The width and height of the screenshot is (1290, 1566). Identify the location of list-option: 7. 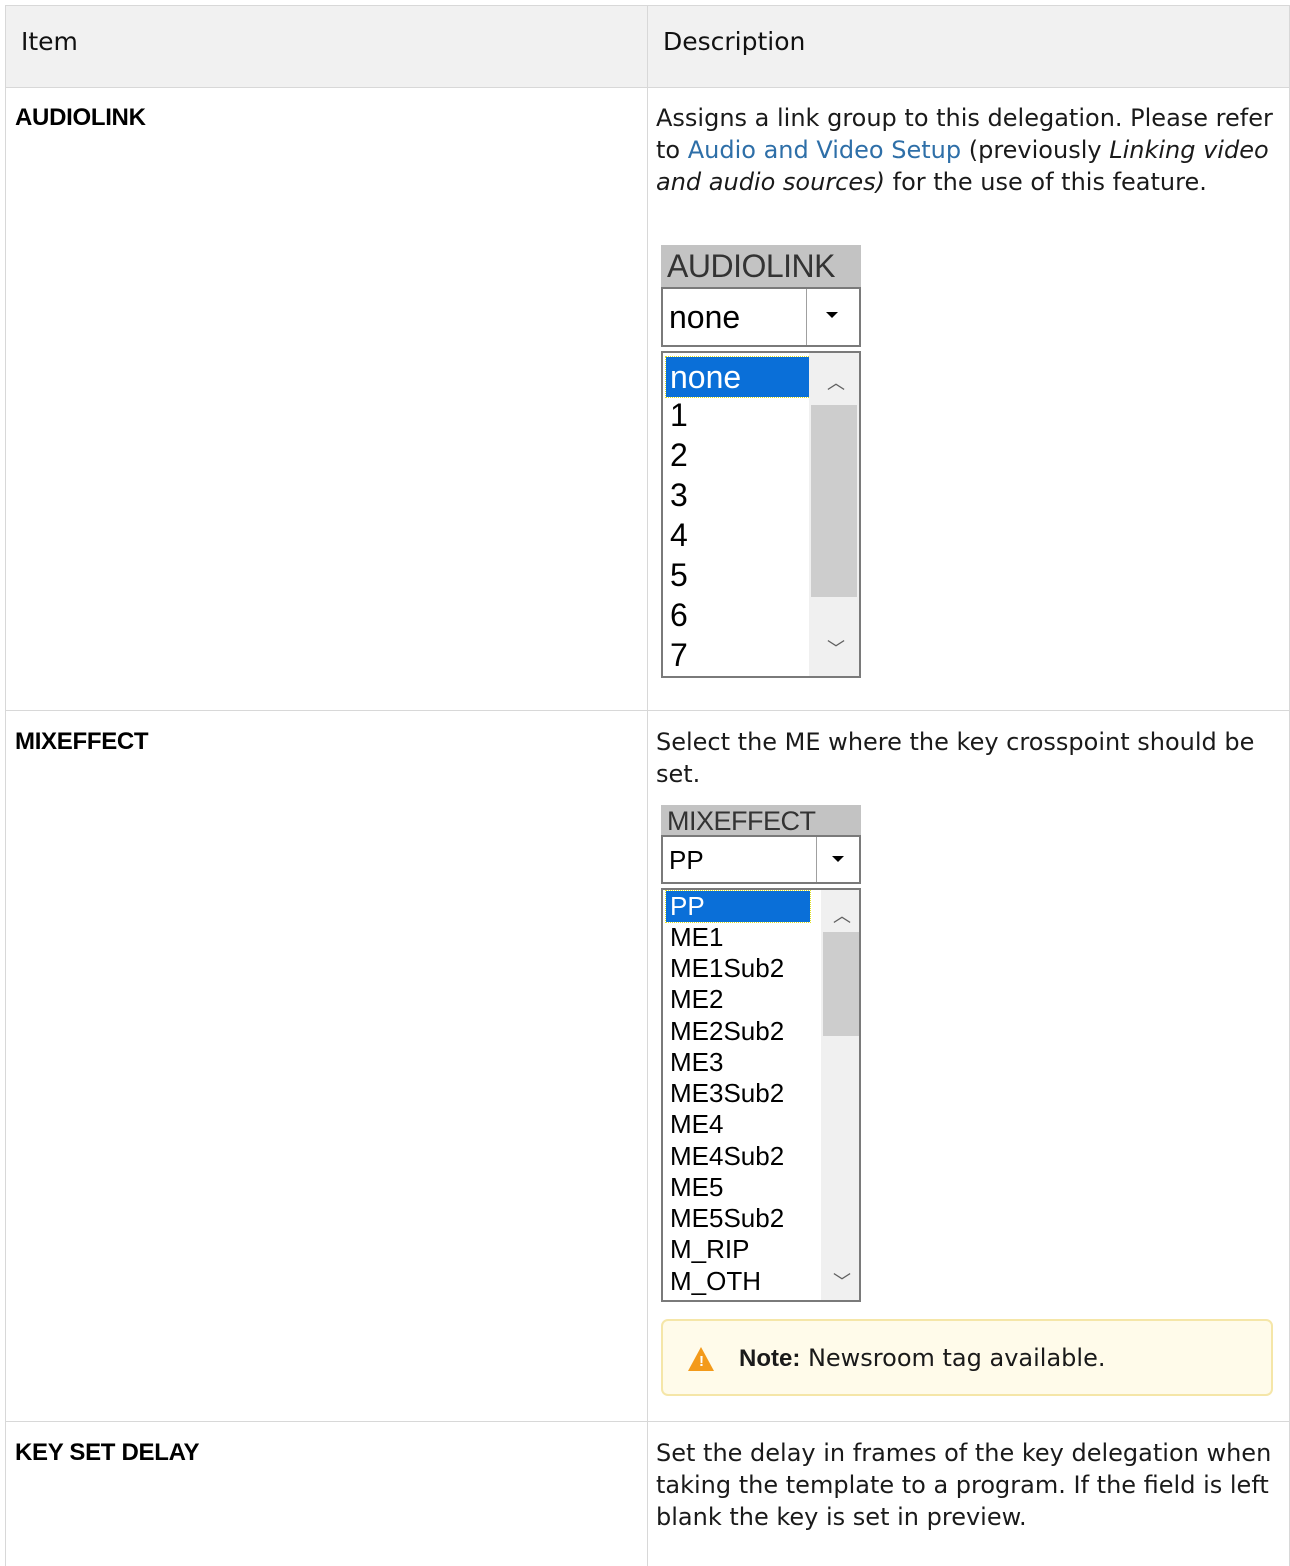
(738, 655).